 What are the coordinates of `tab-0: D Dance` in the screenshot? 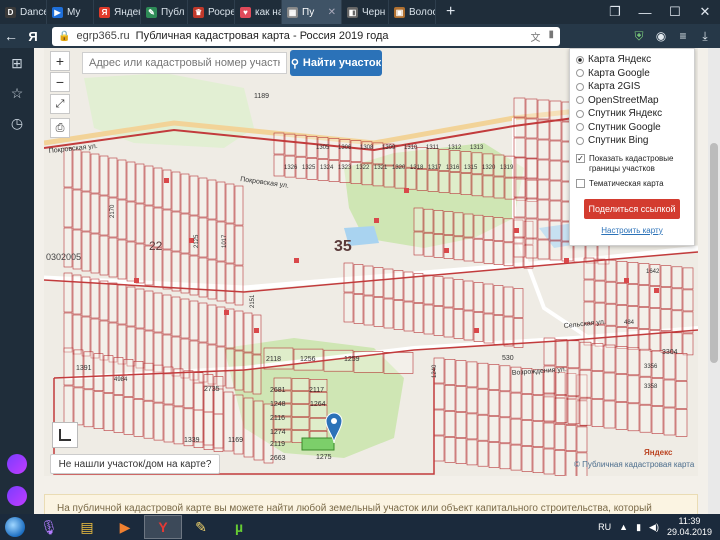 It's located at (23, 12).